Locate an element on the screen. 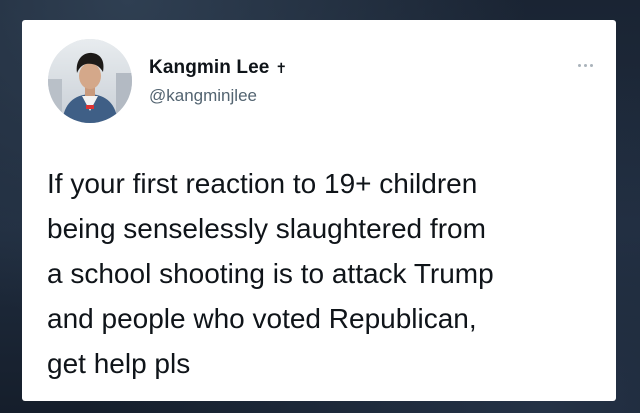 The image size is (640, 413). author-handle: @kangminjlee is located at coordinates (203, 96).